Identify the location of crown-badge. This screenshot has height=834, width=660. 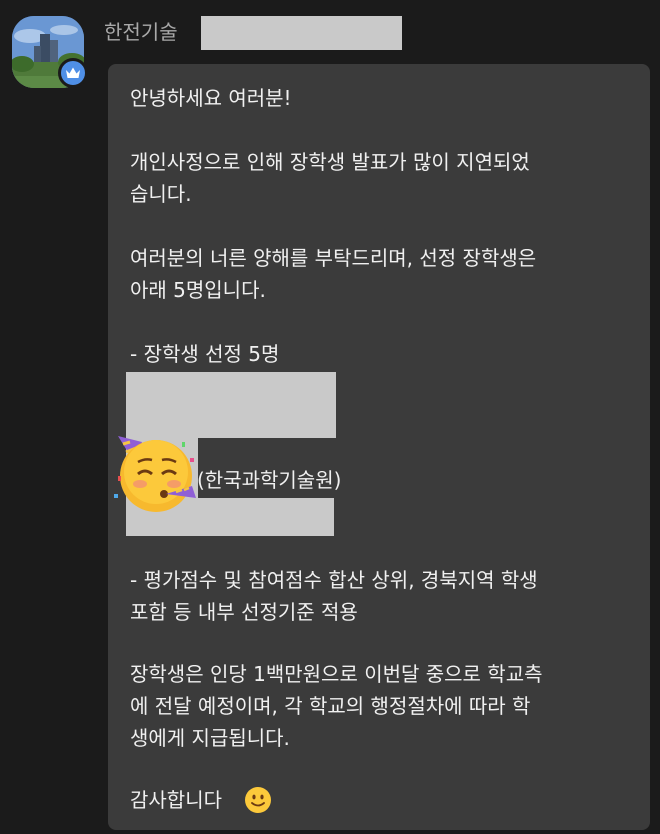
(73, 73).